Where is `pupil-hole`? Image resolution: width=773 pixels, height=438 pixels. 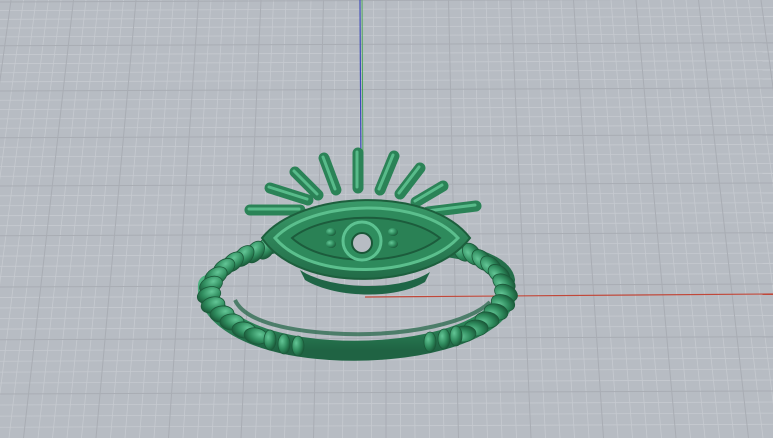
pupil-hole is located at coordinates (362, 243).